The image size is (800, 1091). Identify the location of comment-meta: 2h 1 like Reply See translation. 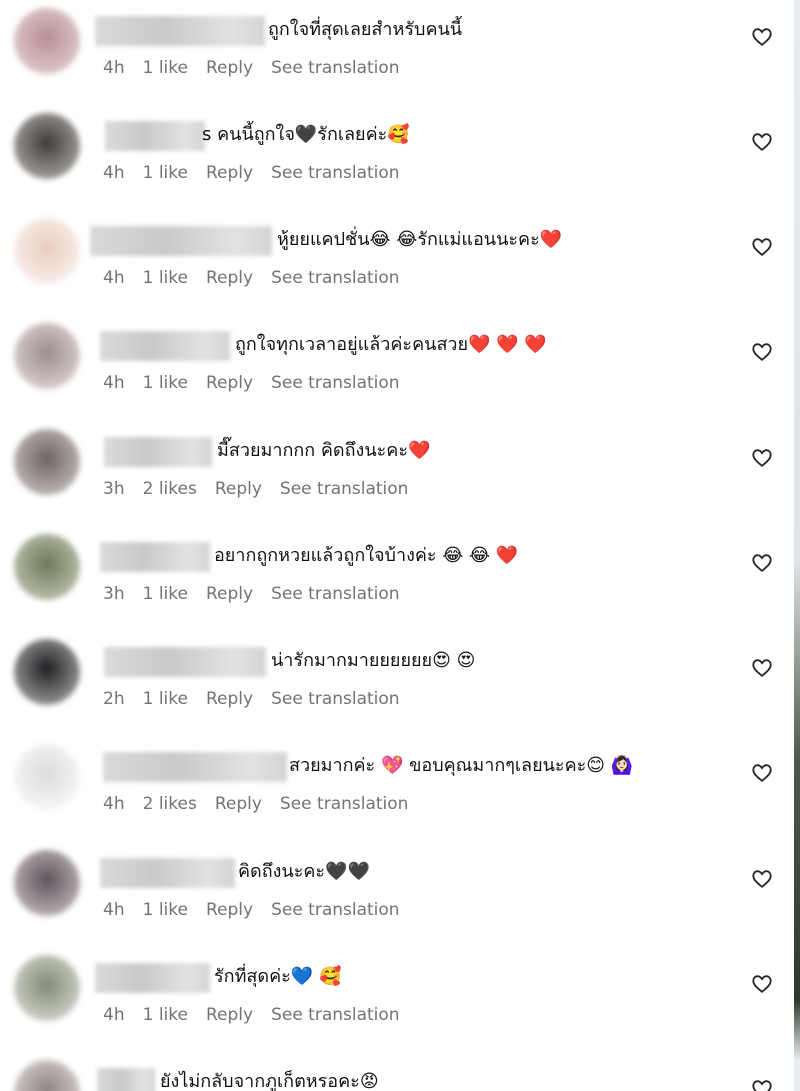
(251, 699).